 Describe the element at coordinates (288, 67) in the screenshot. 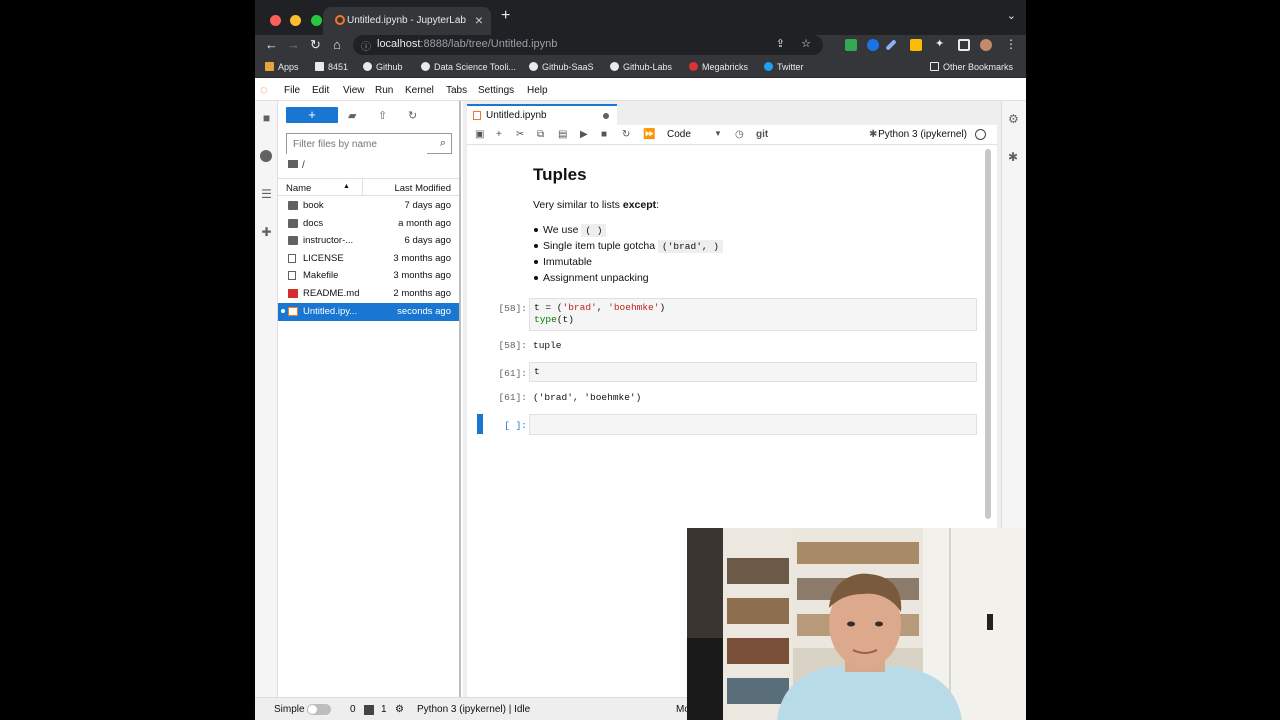

I see `bookmark-label: Apps` at that location.